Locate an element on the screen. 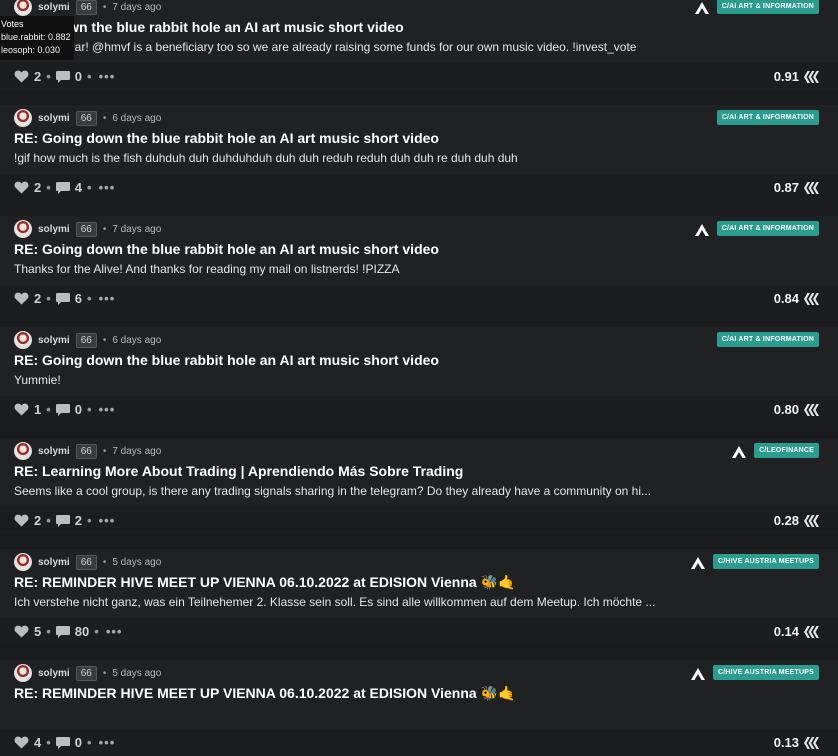 This screenshot has height=756, width=838. vote-count: 5 is located at coordinates (37, 631).